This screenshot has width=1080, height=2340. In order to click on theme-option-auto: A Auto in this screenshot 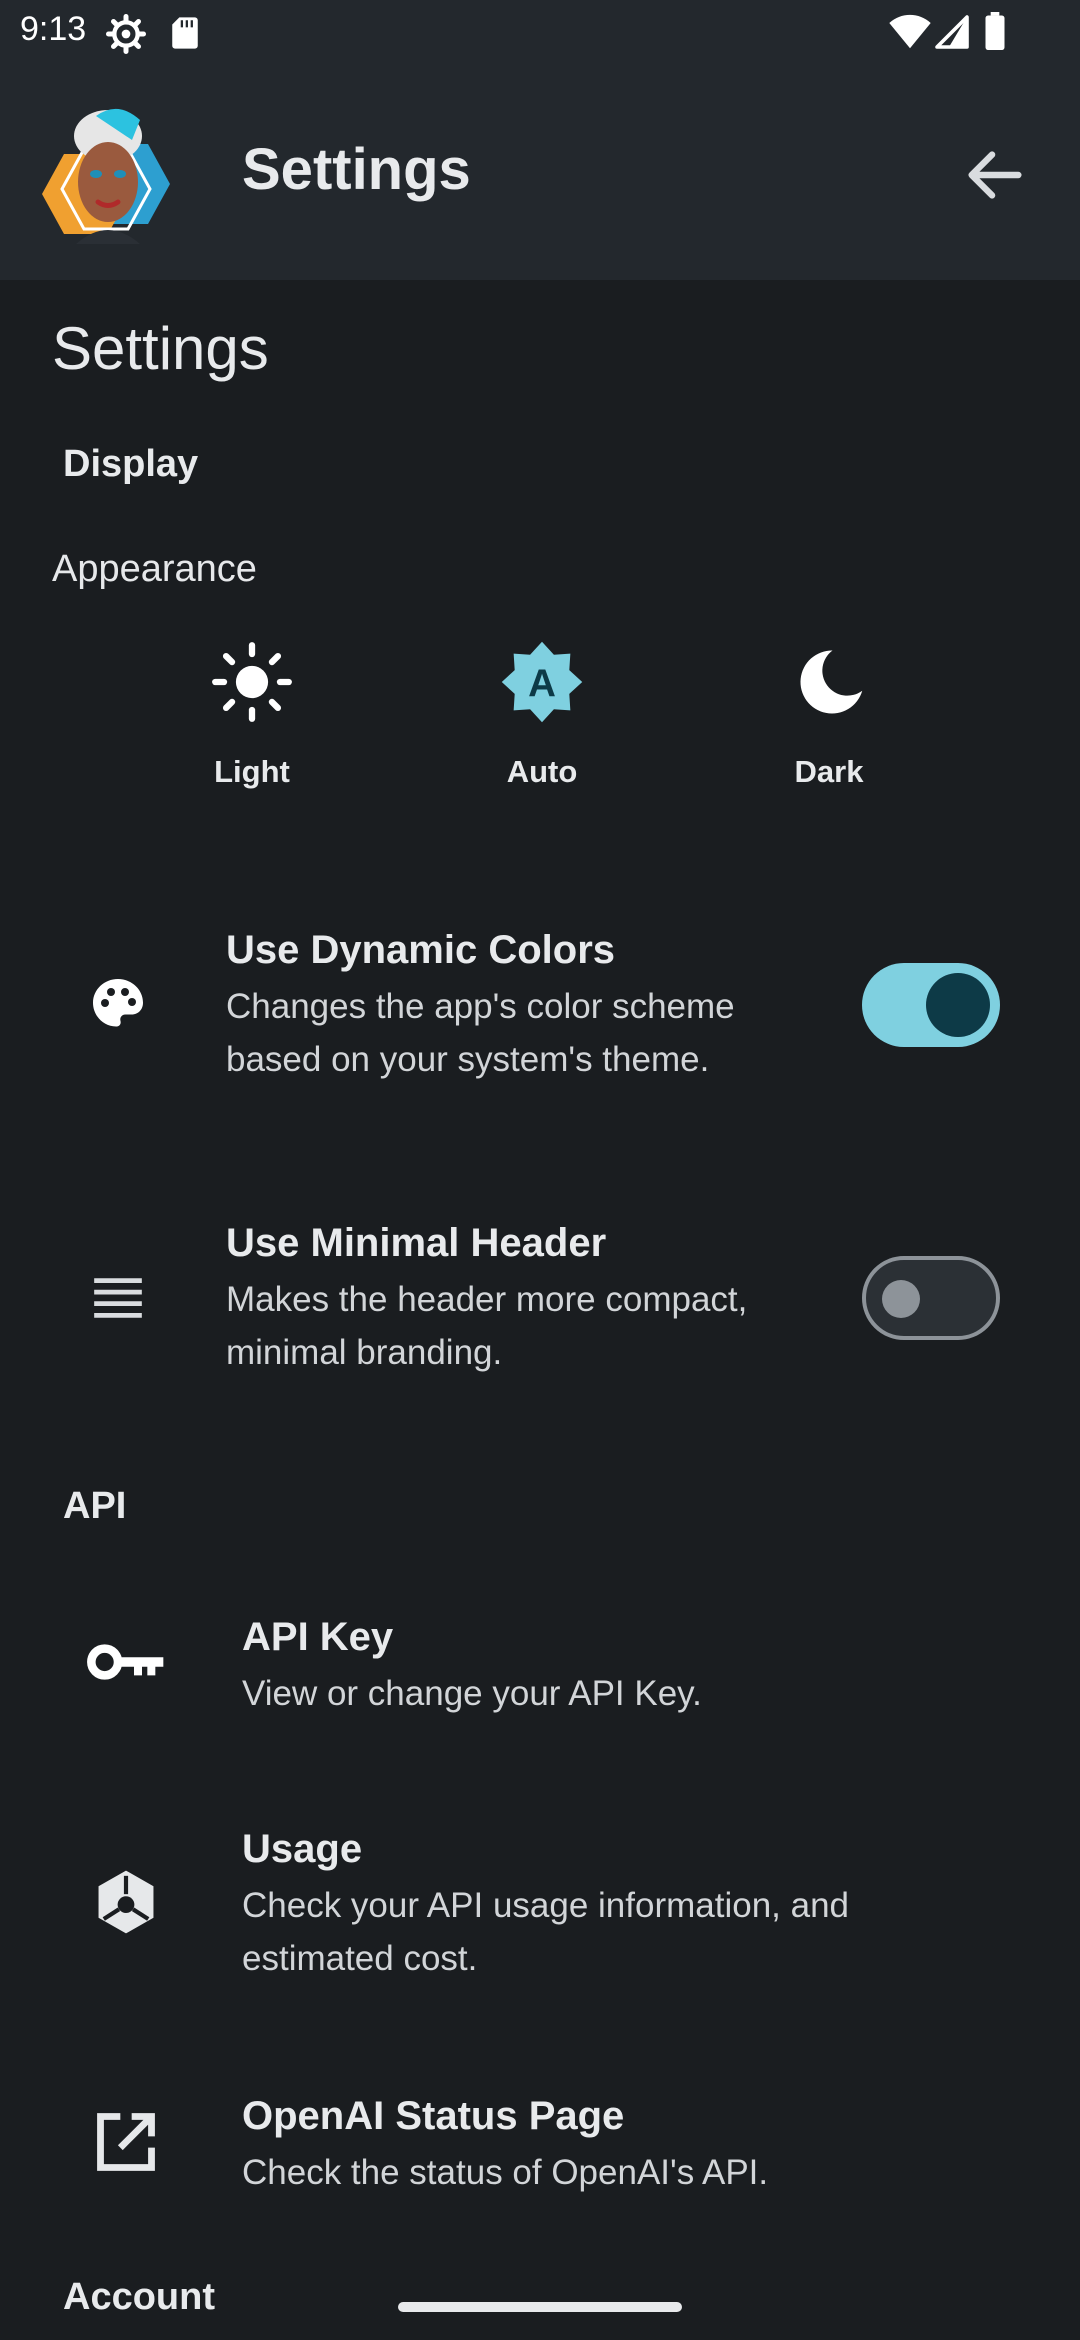, I will do `click(542, 715)`.